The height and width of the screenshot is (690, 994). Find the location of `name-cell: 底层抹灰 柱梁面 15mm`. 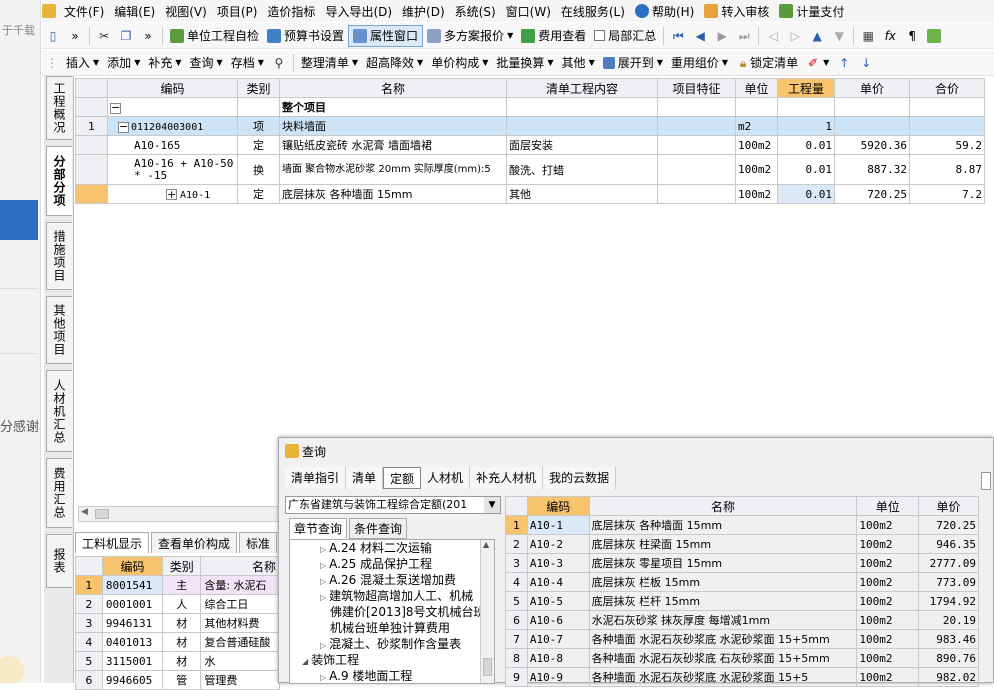

name-cell: 底层抹灰 柱梁面 15mm is located at coordinates (723, 544).